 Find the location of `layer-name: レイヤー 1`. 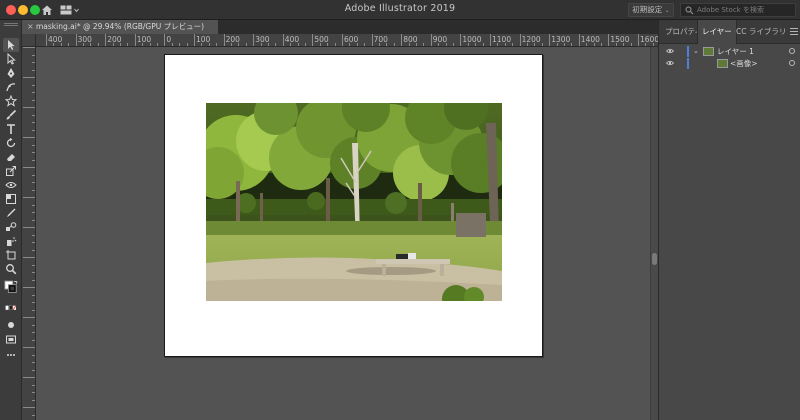

layer-name: レイヤー 1 is located at coordinates (735, 51).